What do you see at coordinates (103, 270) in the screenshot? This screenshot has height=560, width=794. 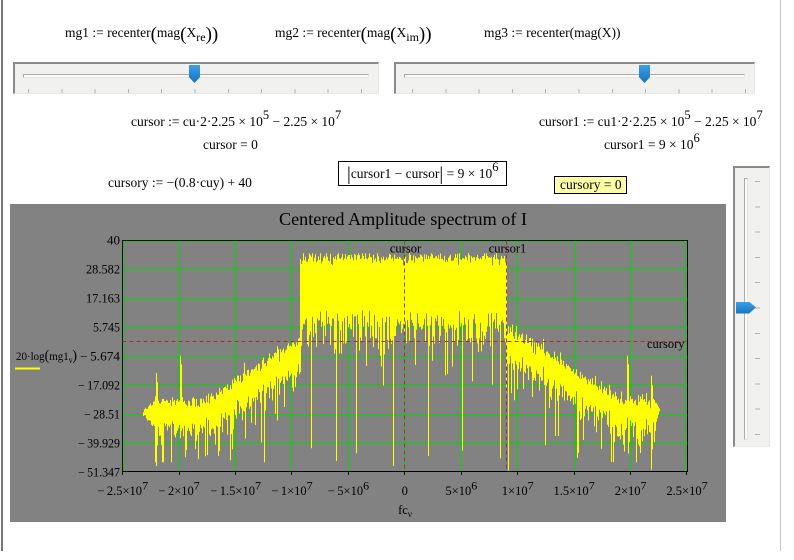 I see `svg-text: 28.582` at bounding box center [103, 270].